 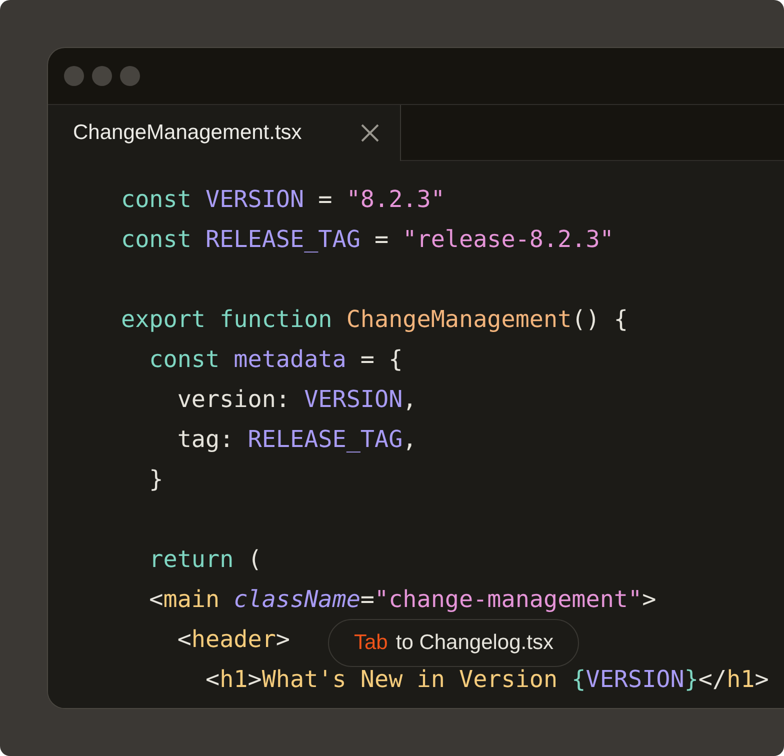 What do you see at coordinates (371, 643) in the screenshot?
I see `key-label: Tab` at bounding box center [371, 643].